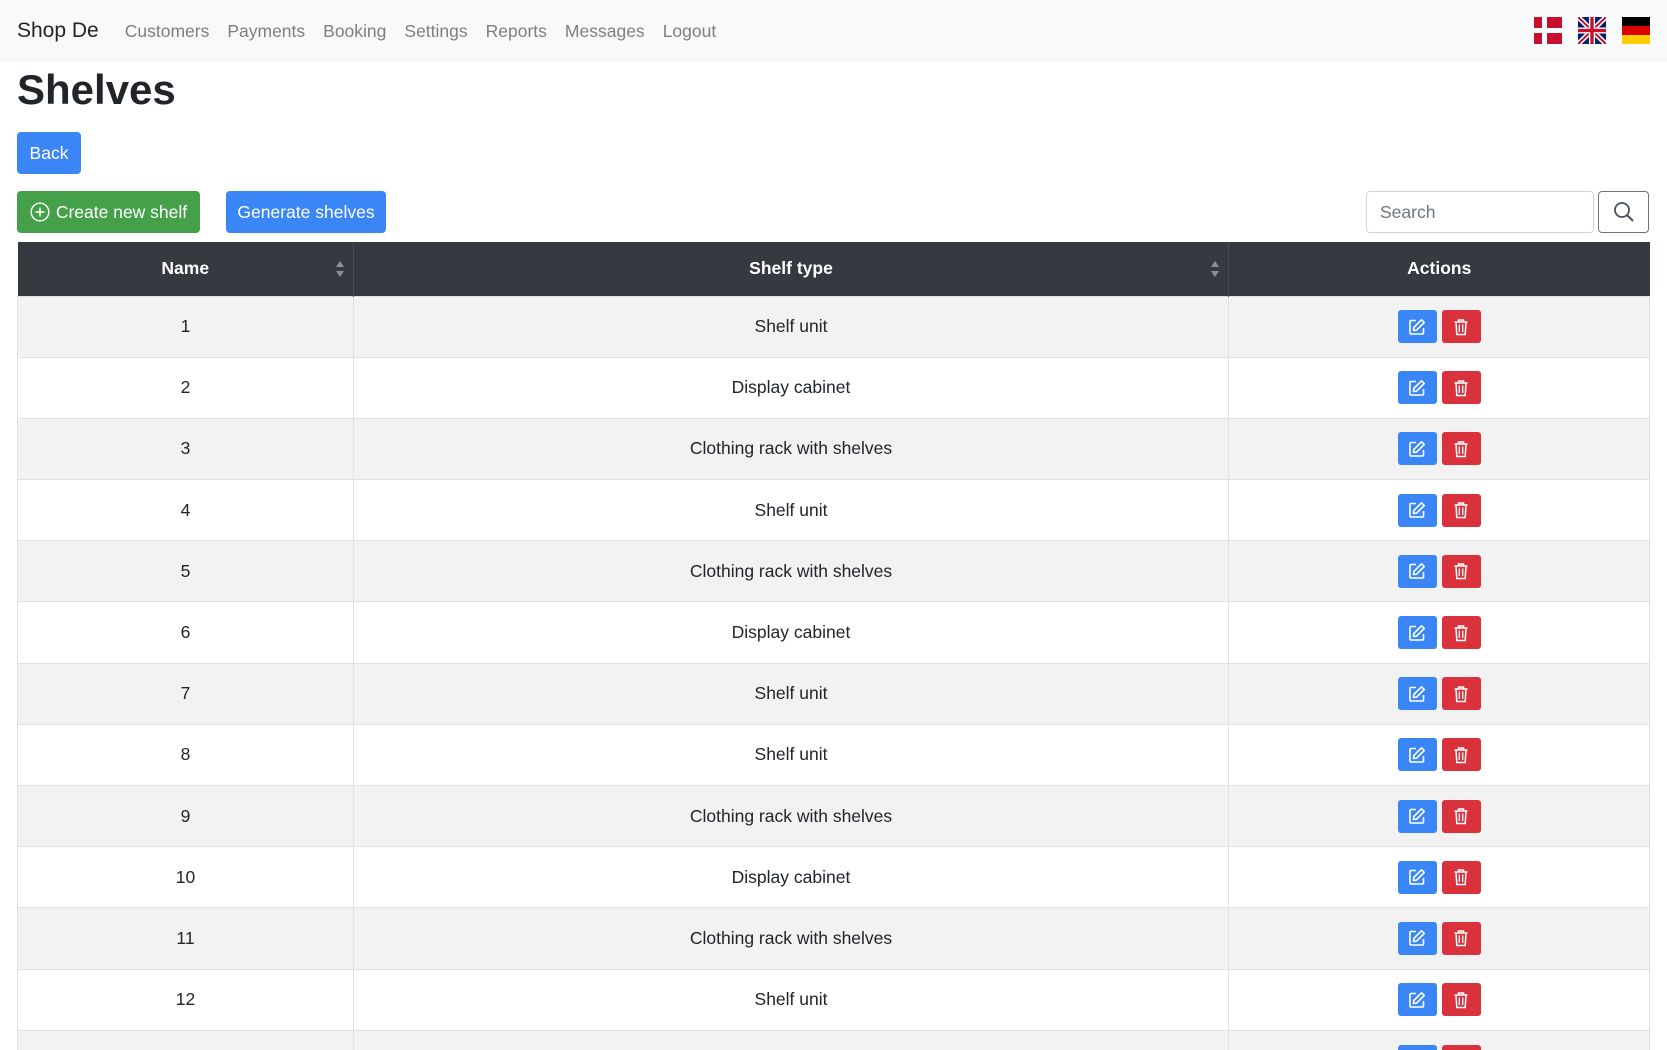  What do you see at coordinates (690, 31) in the screenshot?
I see `nav-link-logout: Logout` at bounding box center [690, 31].